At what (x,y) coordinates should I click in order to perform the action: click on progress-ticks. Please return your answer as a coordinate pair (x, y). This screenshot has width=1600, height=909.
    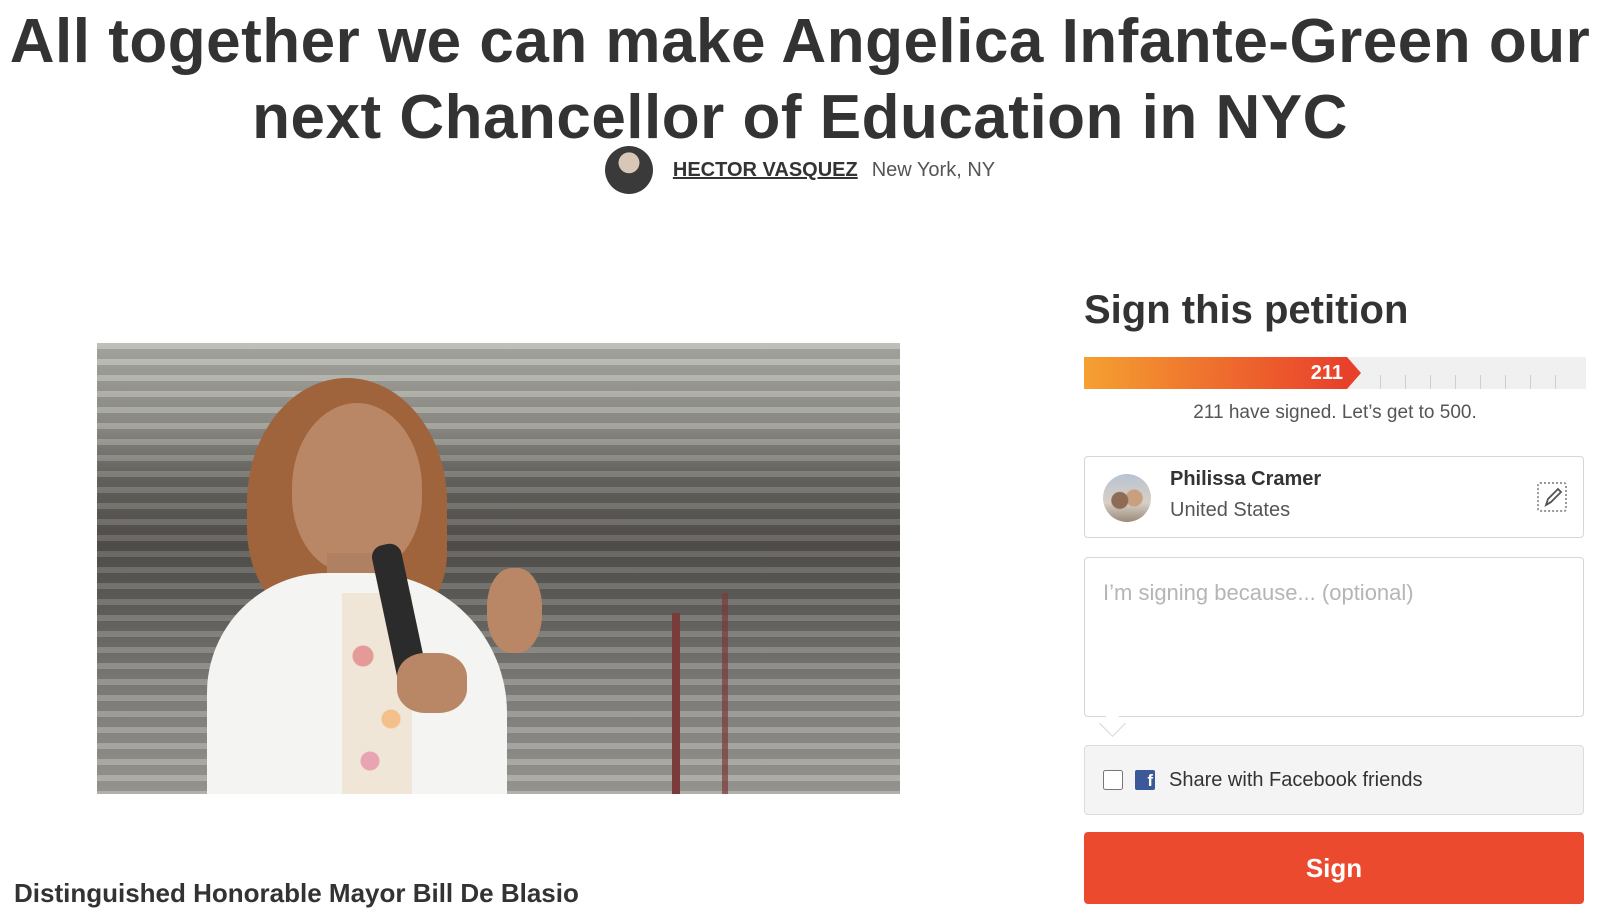
    Looking at the image, I should click on (1466, 382).